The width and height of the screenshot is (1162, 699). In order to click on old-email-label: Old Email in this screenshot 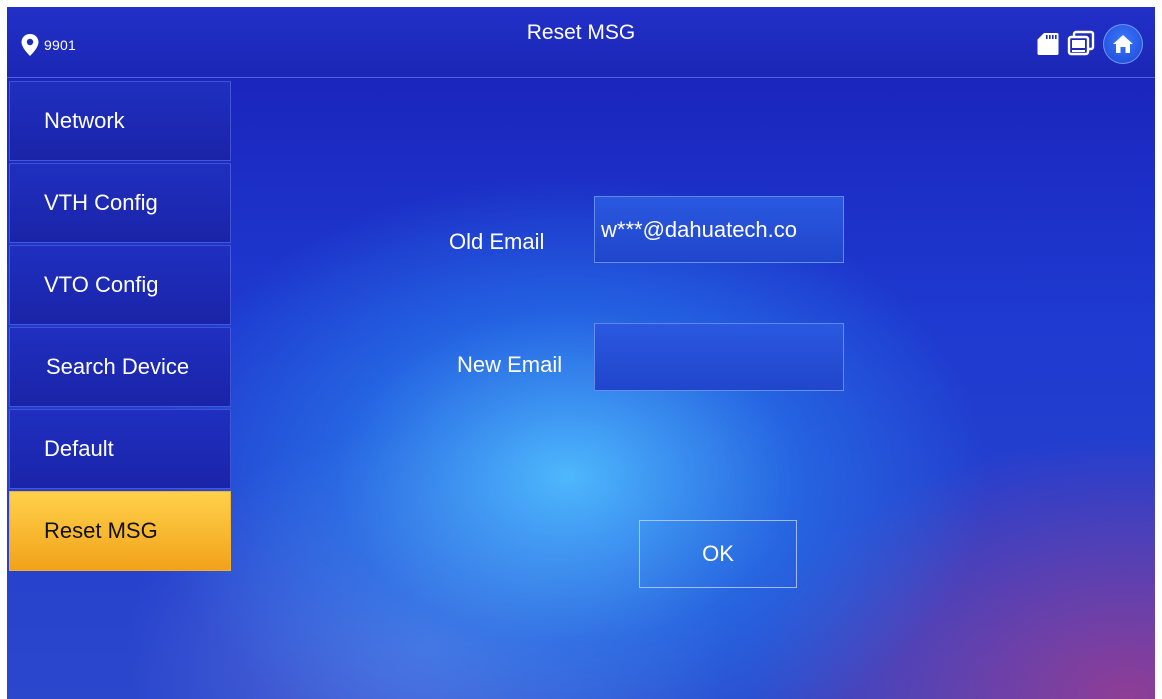, I will do `click(497, 241)`.